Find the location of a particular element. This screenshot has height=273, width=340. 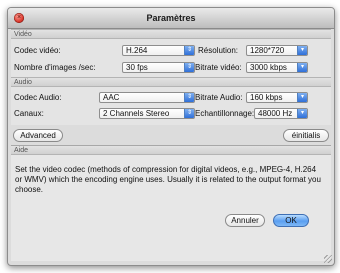

video-codec-label: Codec vidéo: is located at coordinates (37, 50).